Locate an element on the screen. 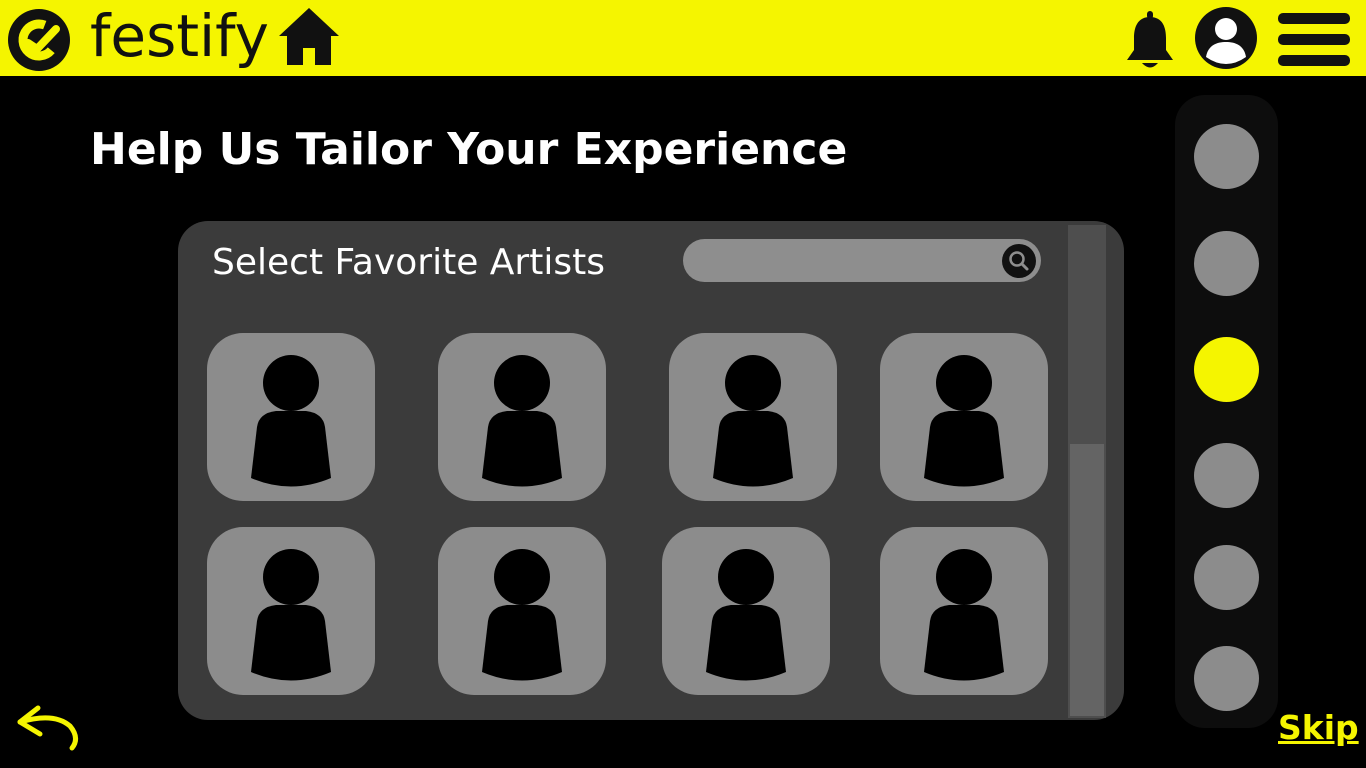 This screenshot has width=1366, height=768. brand-name: festify is located at coordinates (179, 36).